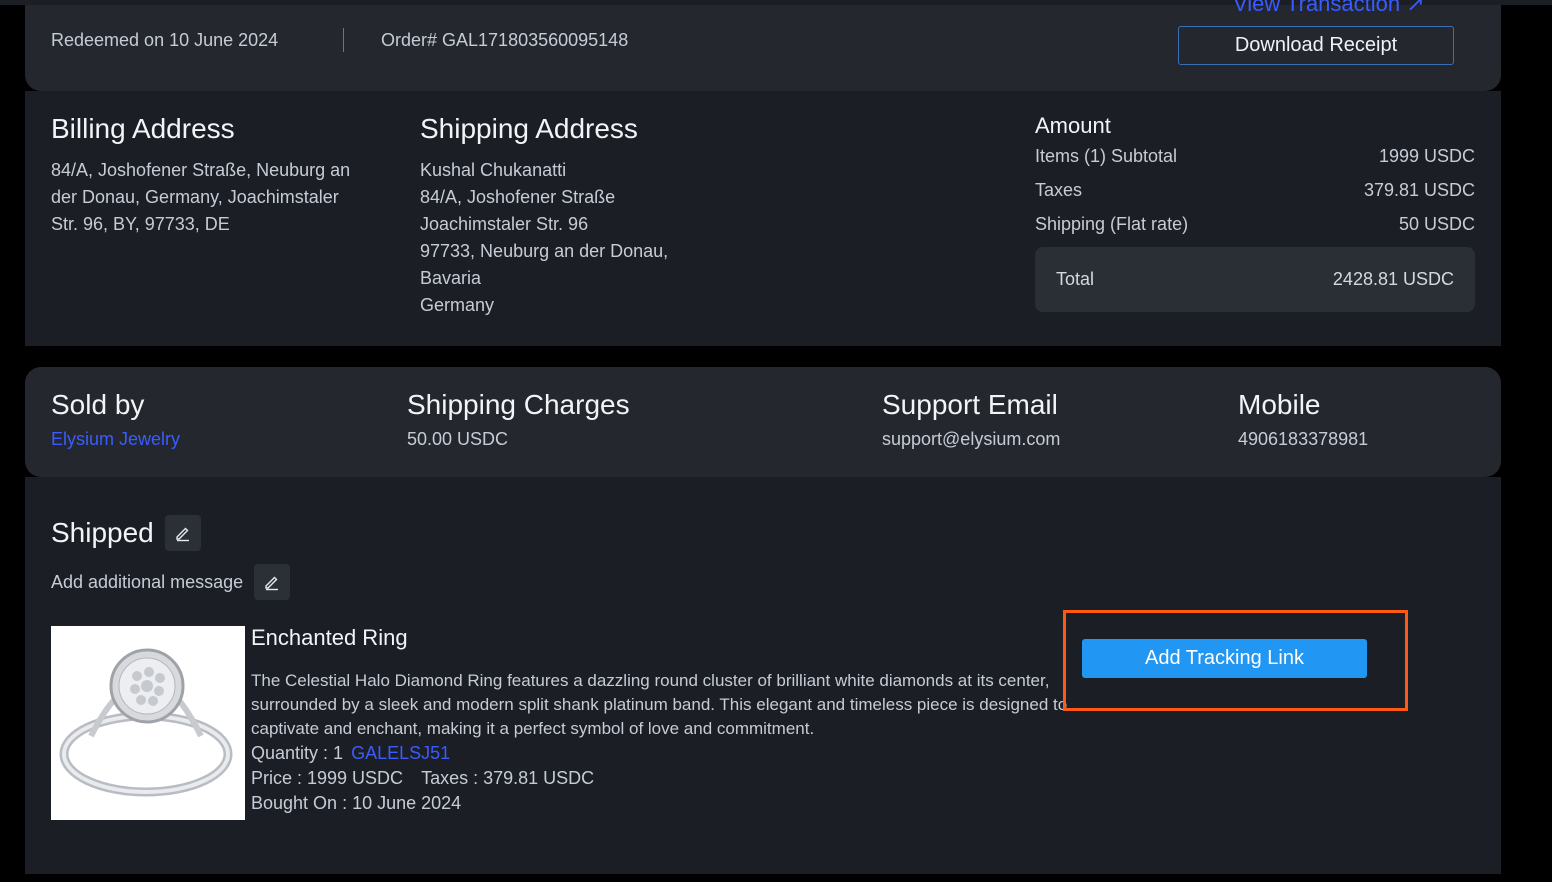 This screenshot has height=882, width=1552. What do you see at coordinates (400, 753) in the screenshot?
I see `product-sku-link: GALELSJ51` at bounding box center [400, 753].